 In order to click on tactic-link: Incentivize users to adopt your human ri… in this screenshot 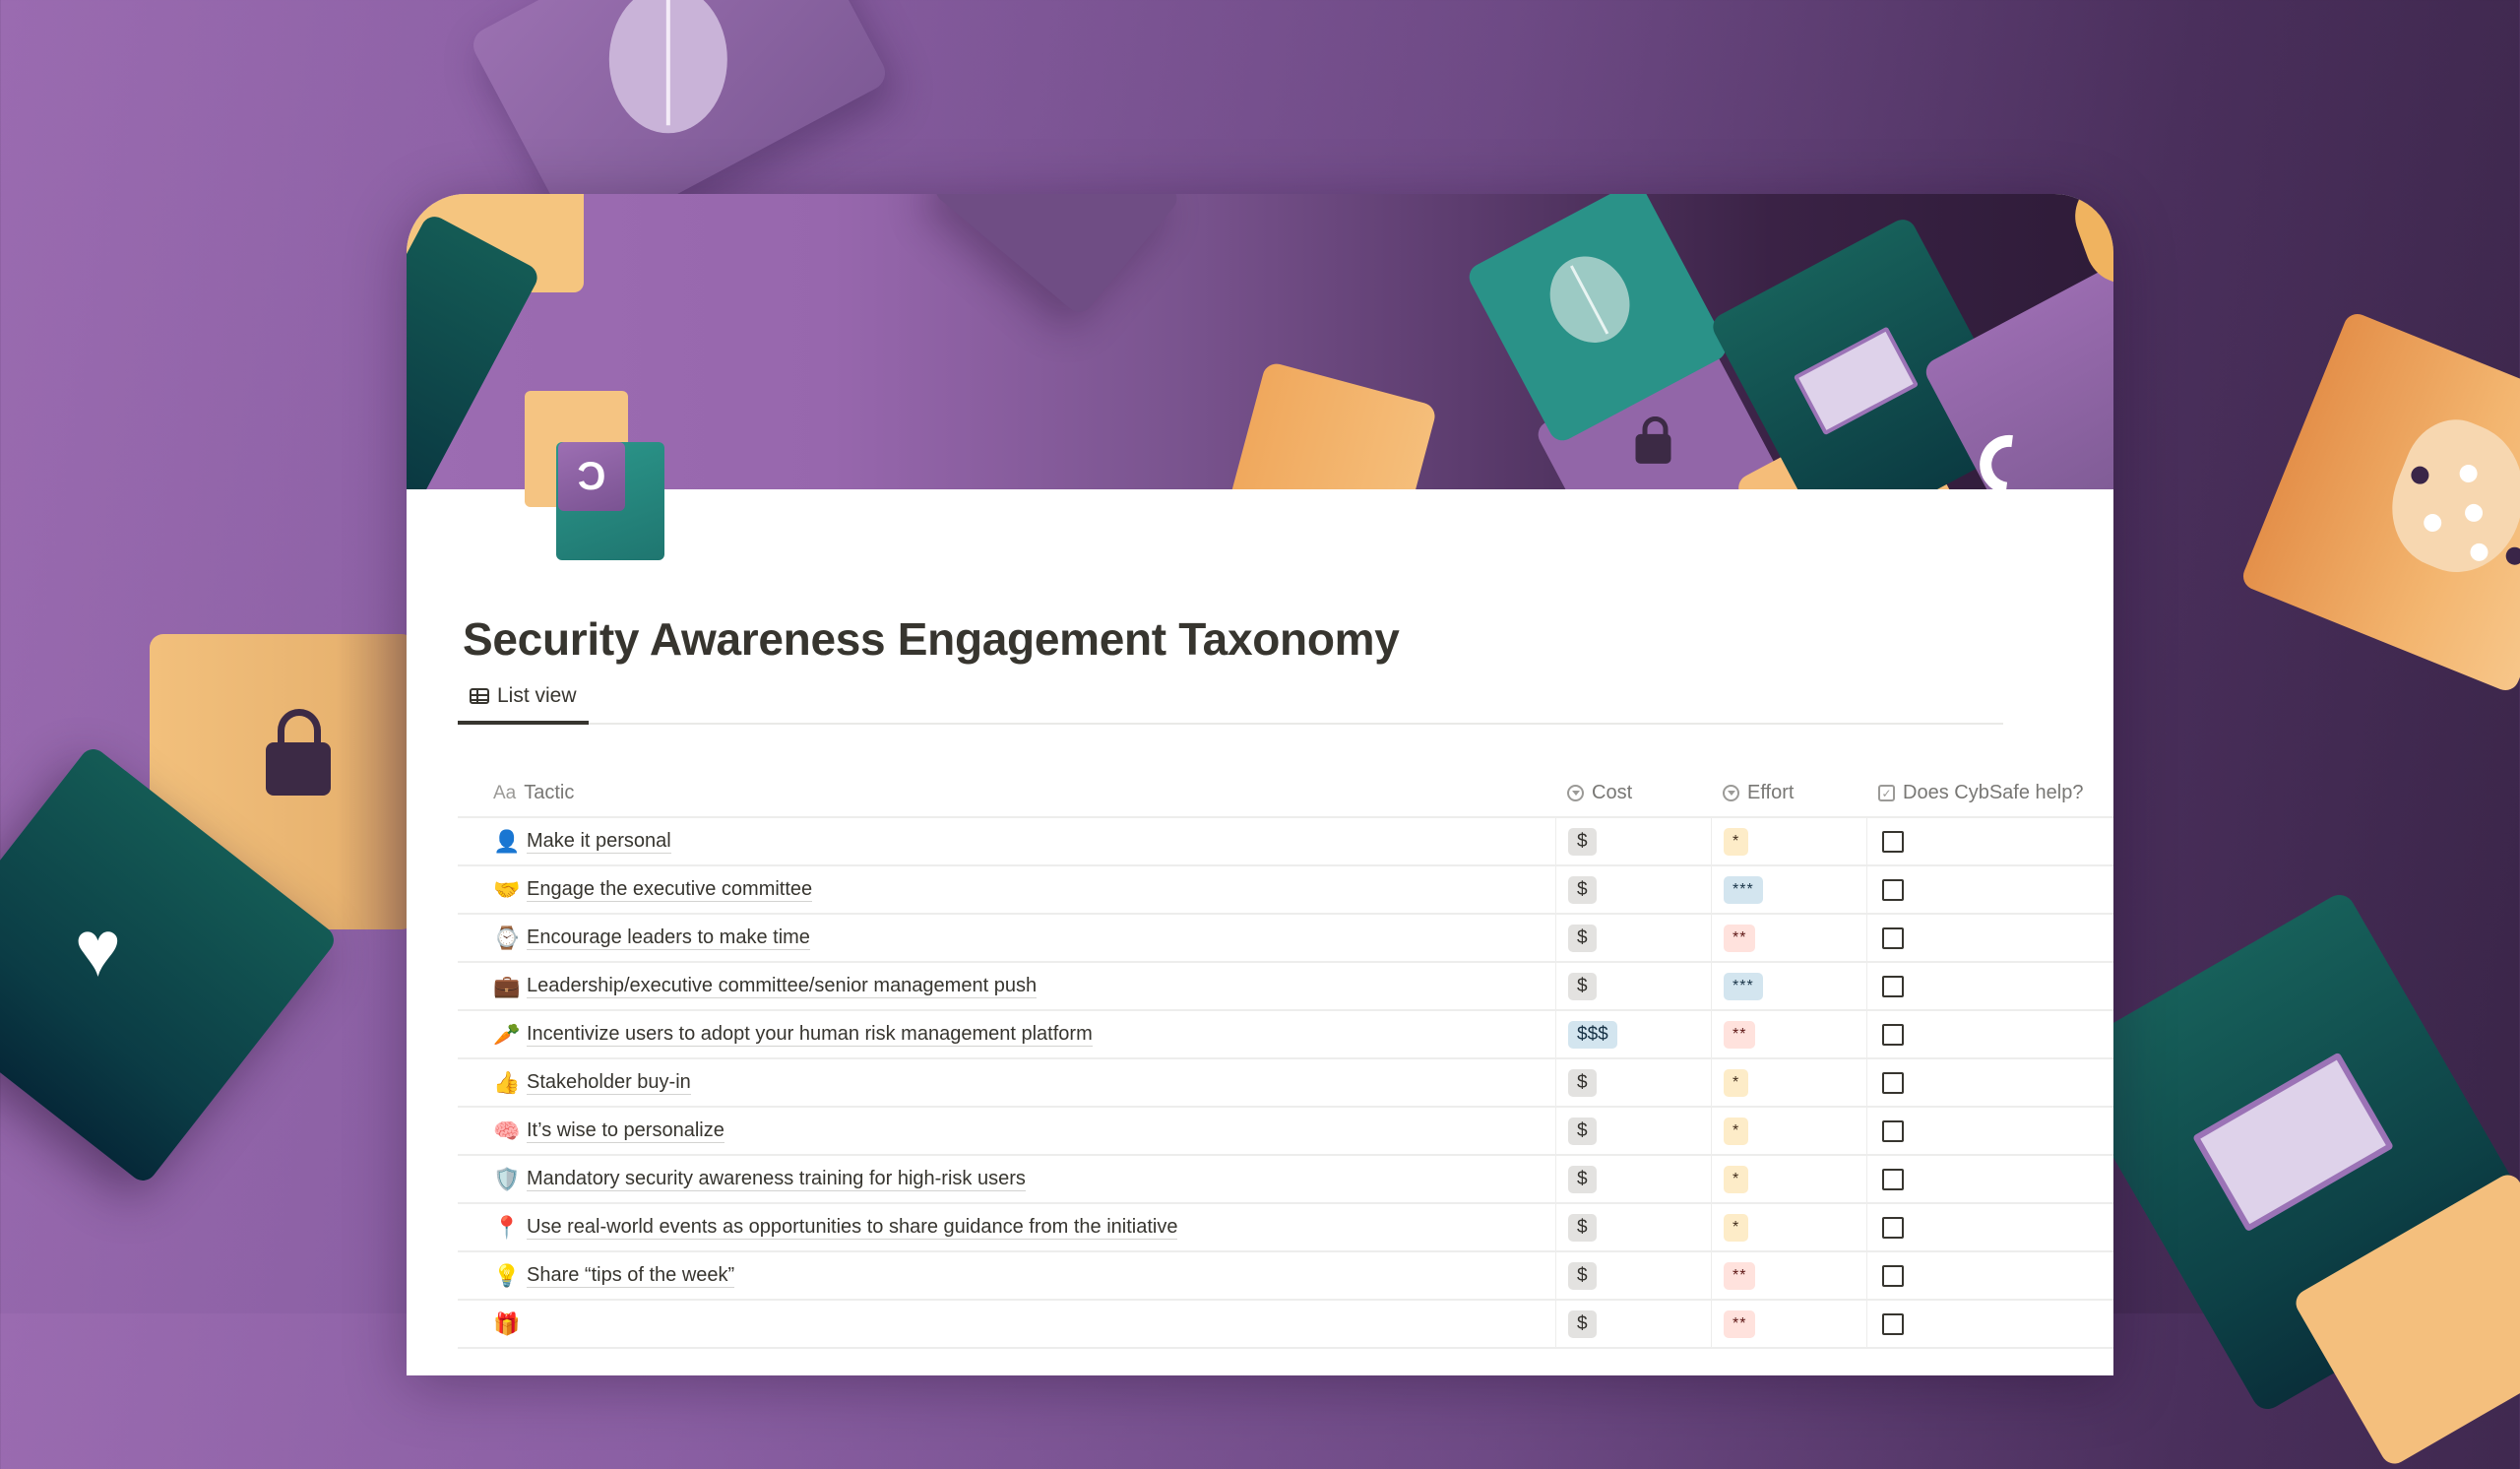, I will do `click(810, 1034)`.